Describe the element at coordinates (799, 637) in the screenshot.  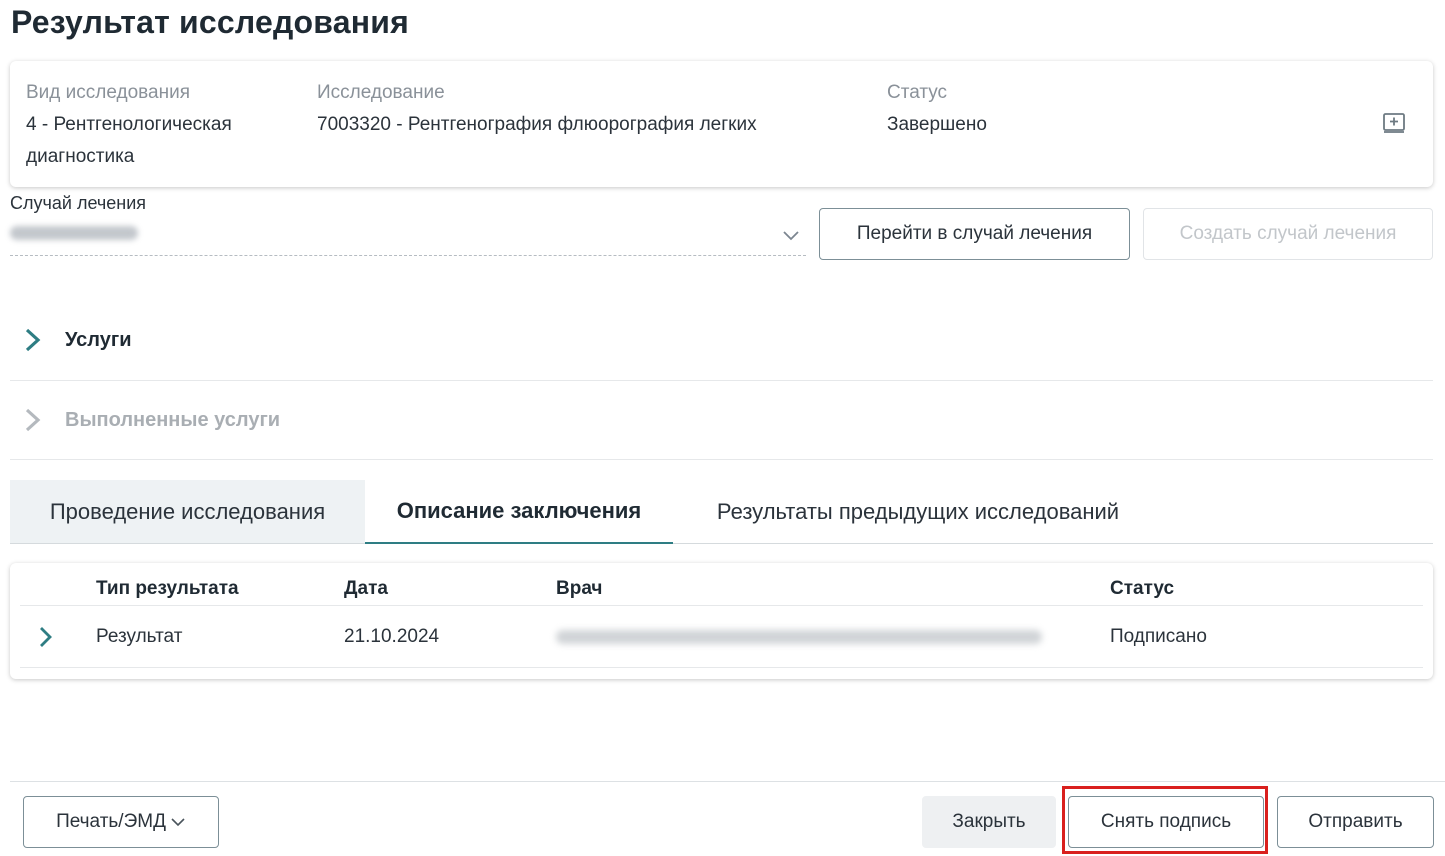
I see `row-doctor-redacted` at that location.